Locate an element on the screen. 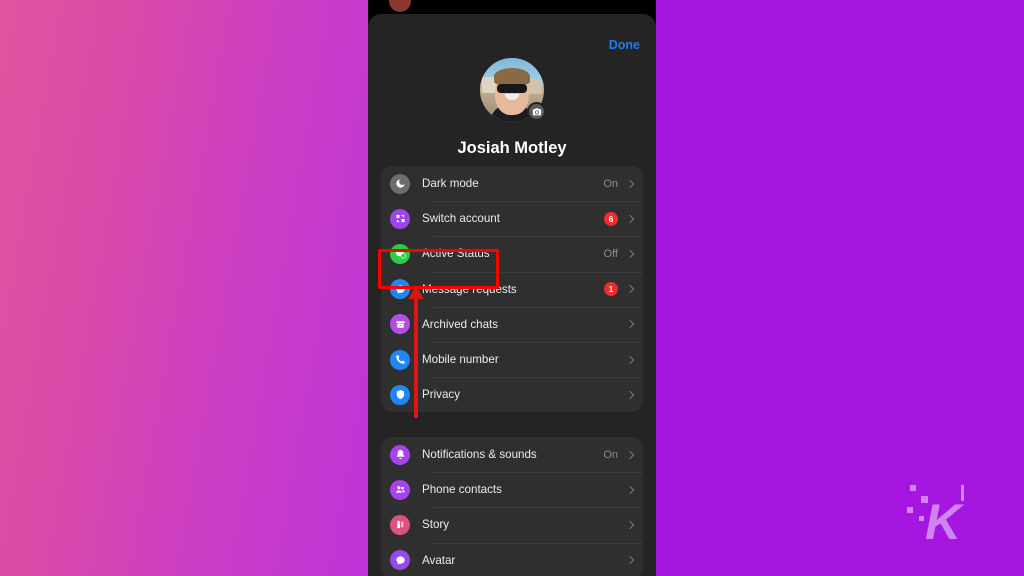 This screenshot has height=576, width=1024. settings-row-active-status: Active Status Off is located at coordinates (512, 253).